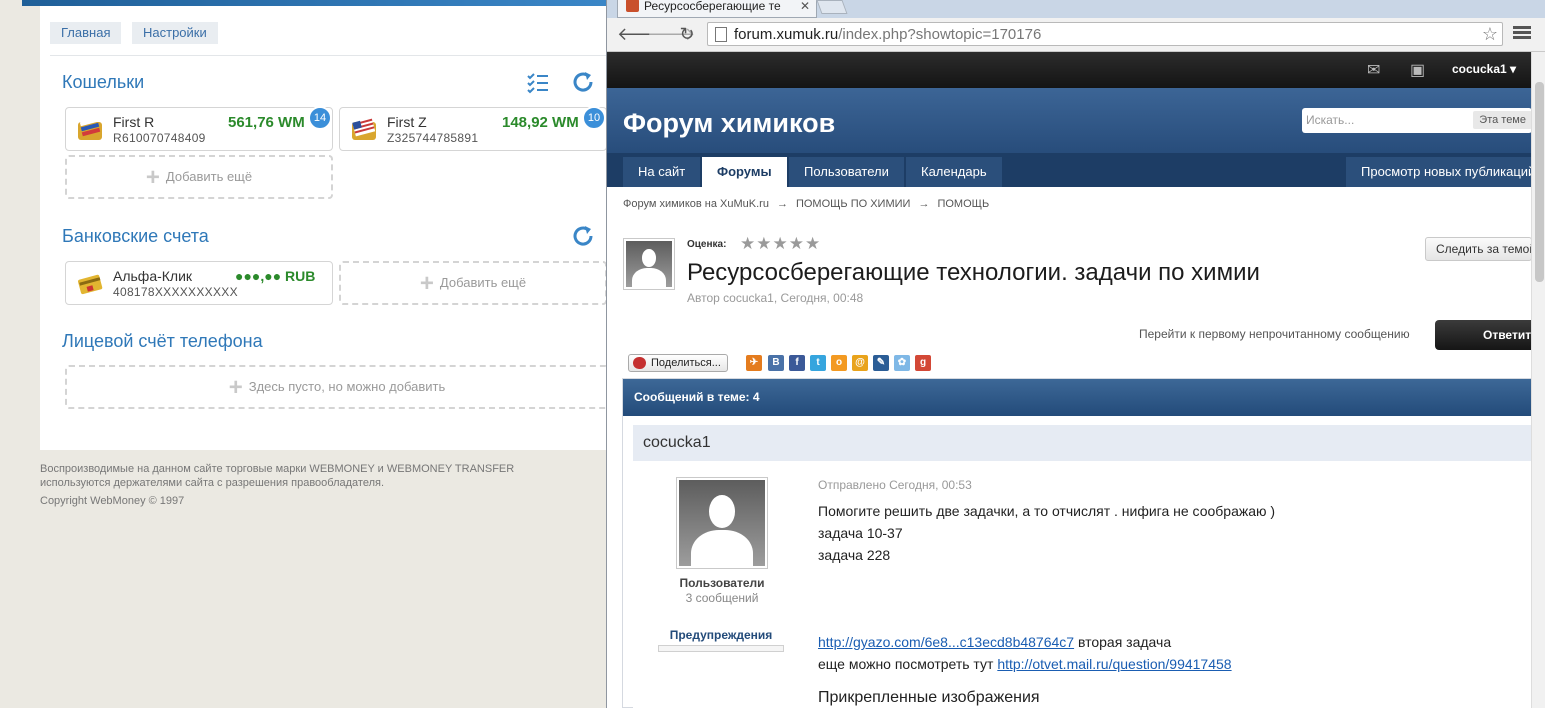  What do you see at coordinates (832, 7) in the screenshot?
I see `new-tab-button` at bounding box center [832, 7].